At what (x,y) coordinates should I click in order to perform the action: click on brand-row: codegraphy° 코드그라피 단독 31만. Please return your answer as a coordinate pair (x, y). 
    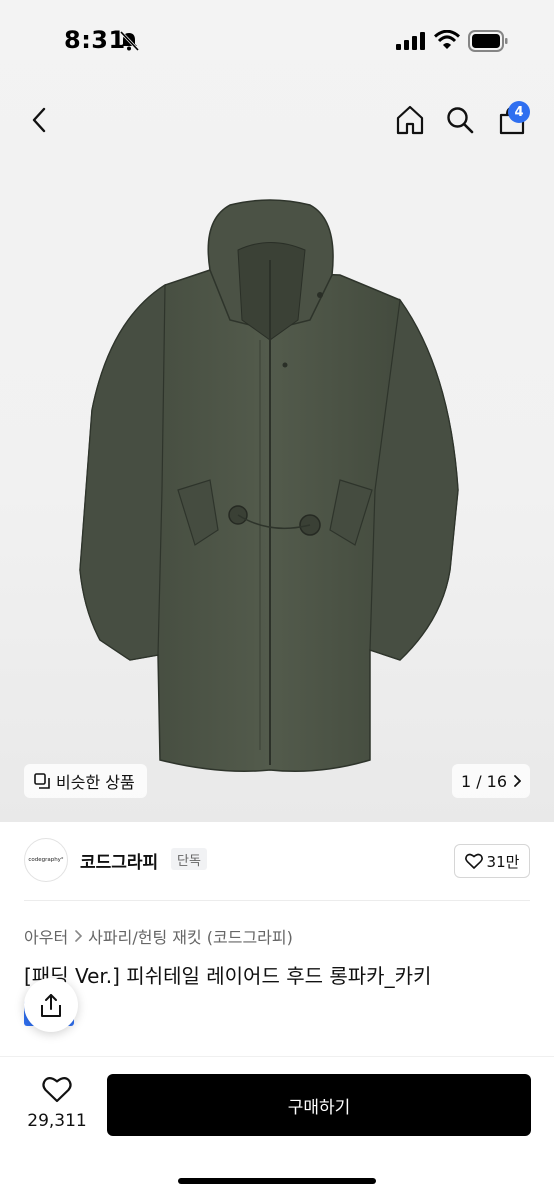
    Looking at the image, I should click on (277, 860).